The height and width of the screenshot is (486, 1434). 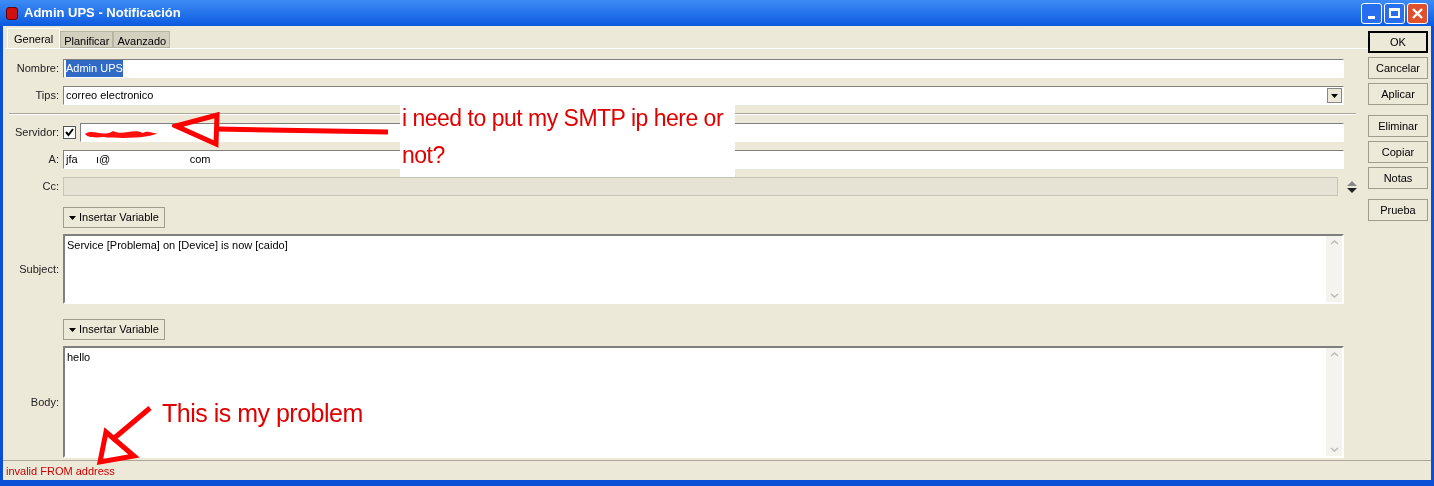 I want to click on field-label: Body:, so click(x=44, y=402).